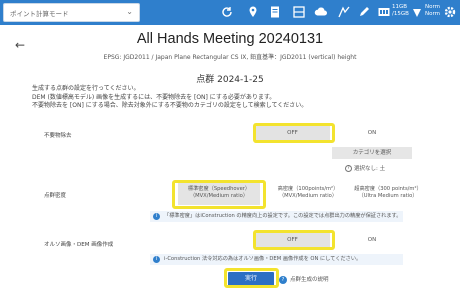 This screenshot has width=460, height=288. I want to click on network-status: Norm Norm, so click(432, 11).